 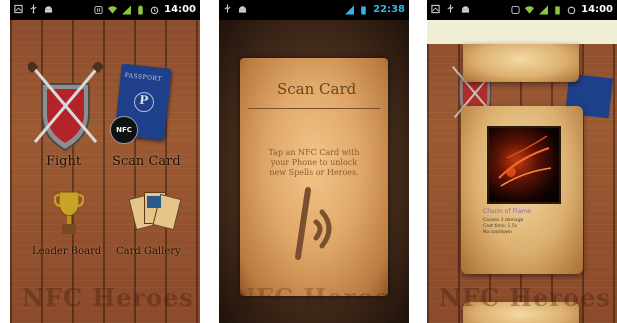 What do you see at coordinates (314, 10) in the screenshot?
I see `status-bar: 22:38` at bounding box center [314, 10].